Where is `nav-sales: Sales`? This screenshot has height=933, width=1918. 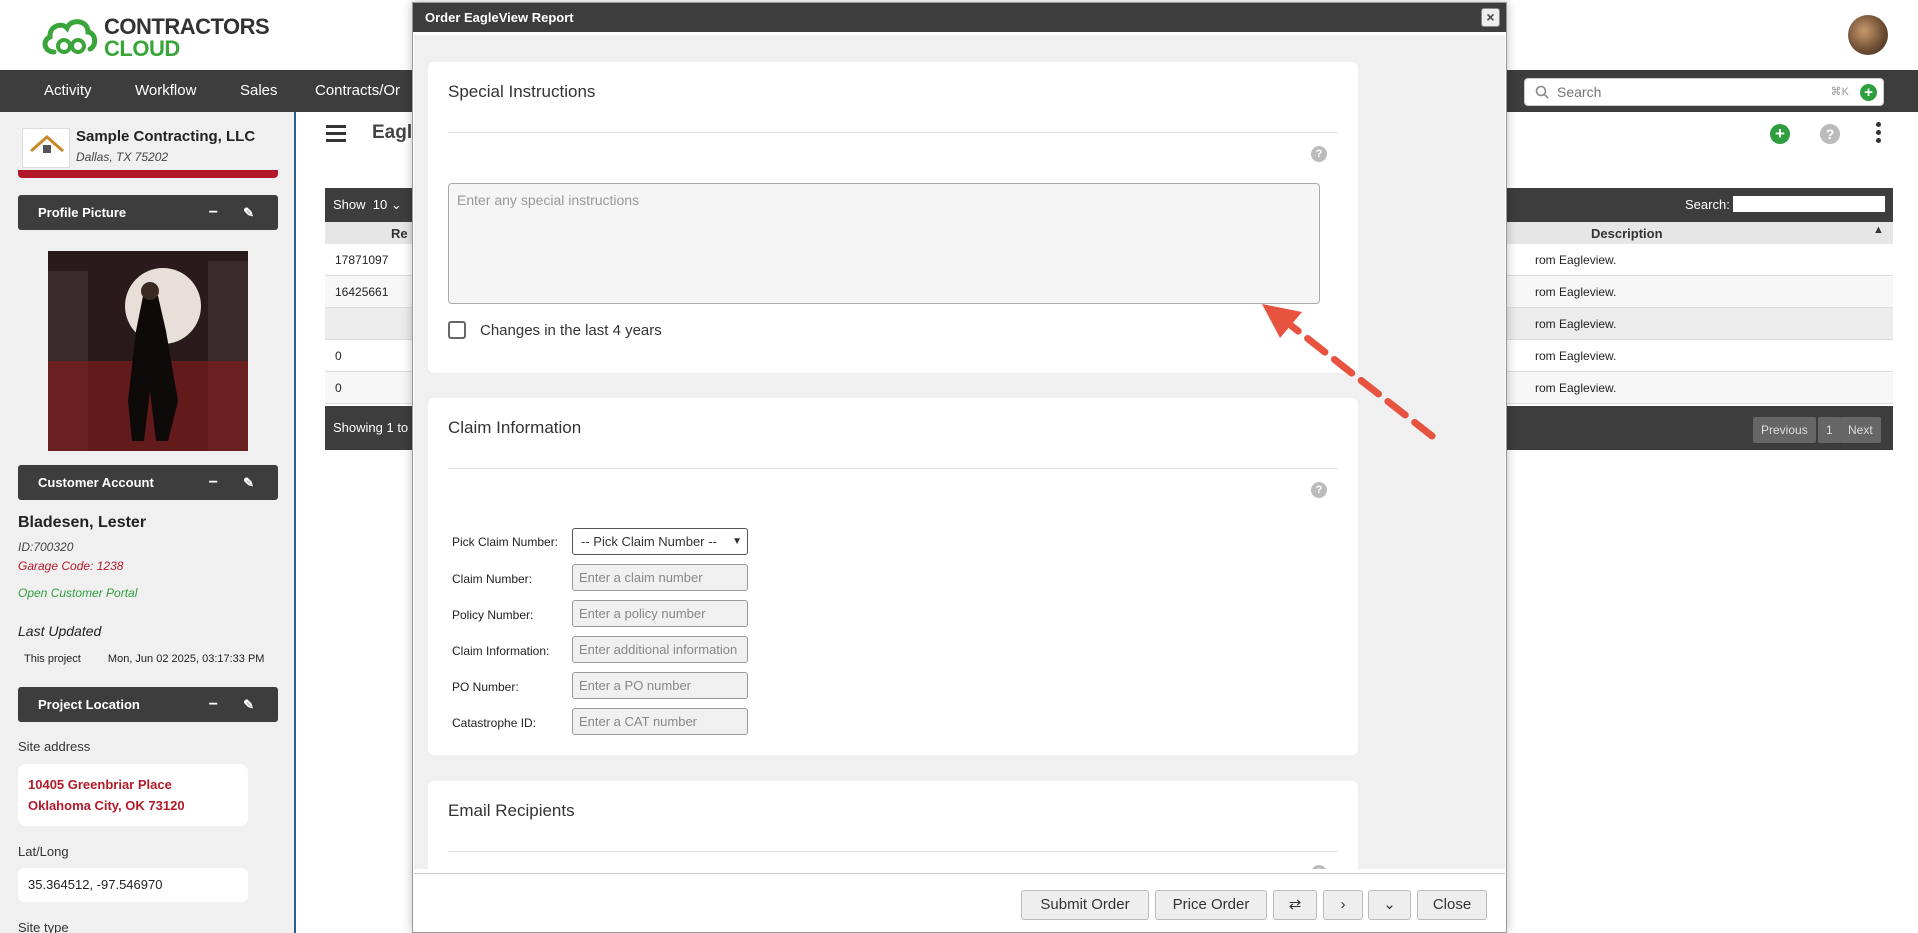 nav-sales: Sales is located at coordinates (259, 91).